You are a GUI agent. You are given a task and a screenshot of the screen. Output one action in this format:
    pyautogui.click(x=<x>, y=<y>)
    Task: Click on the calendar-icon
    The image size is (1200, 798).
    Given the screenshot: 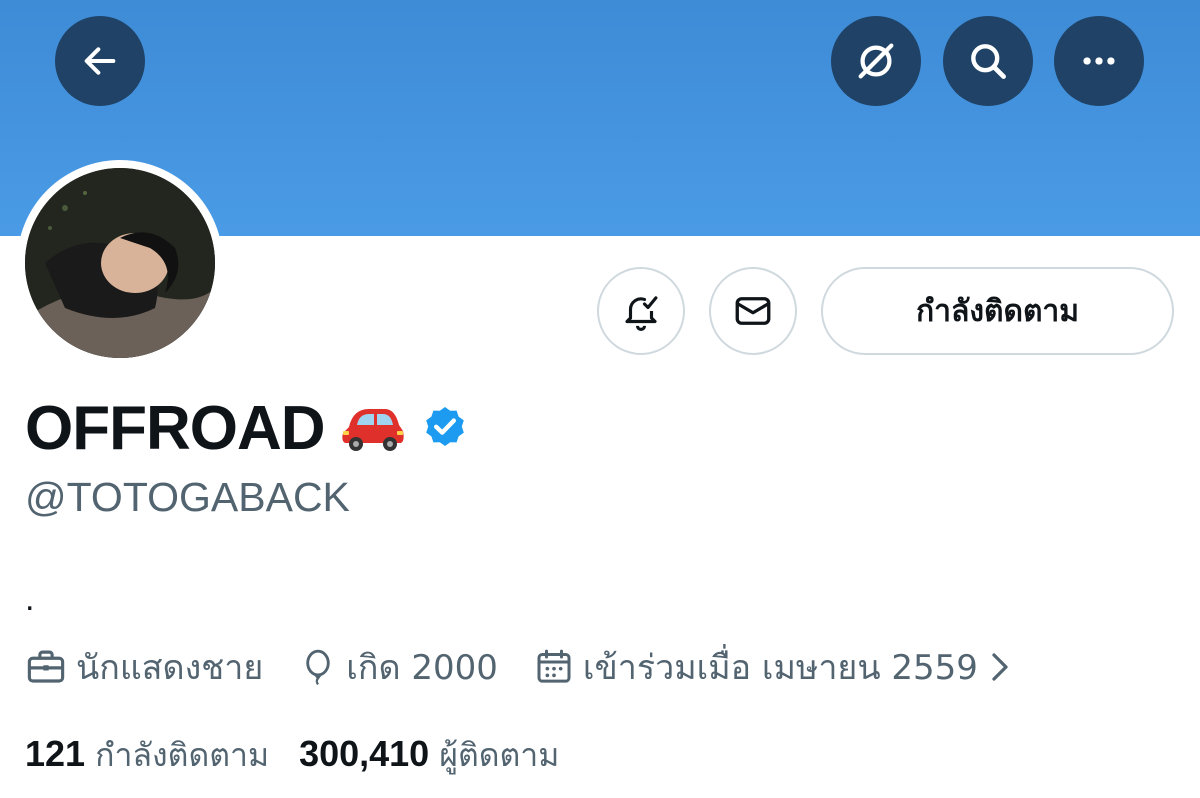 What is the action you would take?
    pyautogui.click(x=554, y=666)
    